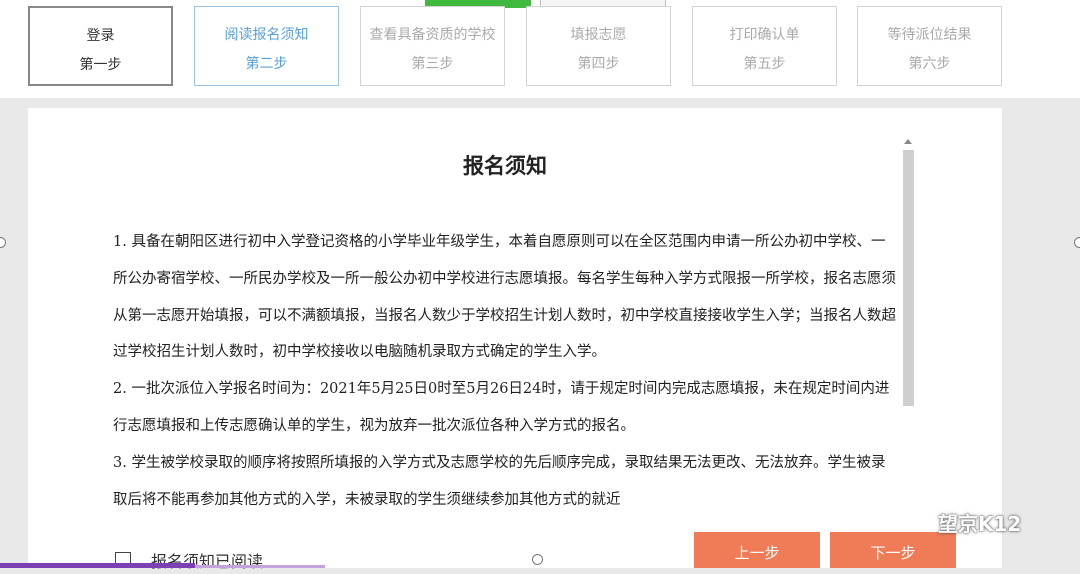 This screenshot has width=1080, height=574. I want to click on resize-handle-right, so click(1077, 242).